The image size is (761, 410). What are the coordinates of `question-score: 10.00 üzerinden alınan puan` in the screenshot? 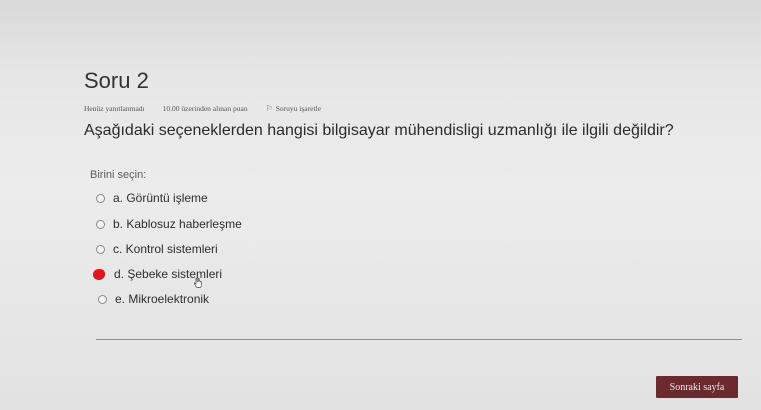 It's located at (205, 108).